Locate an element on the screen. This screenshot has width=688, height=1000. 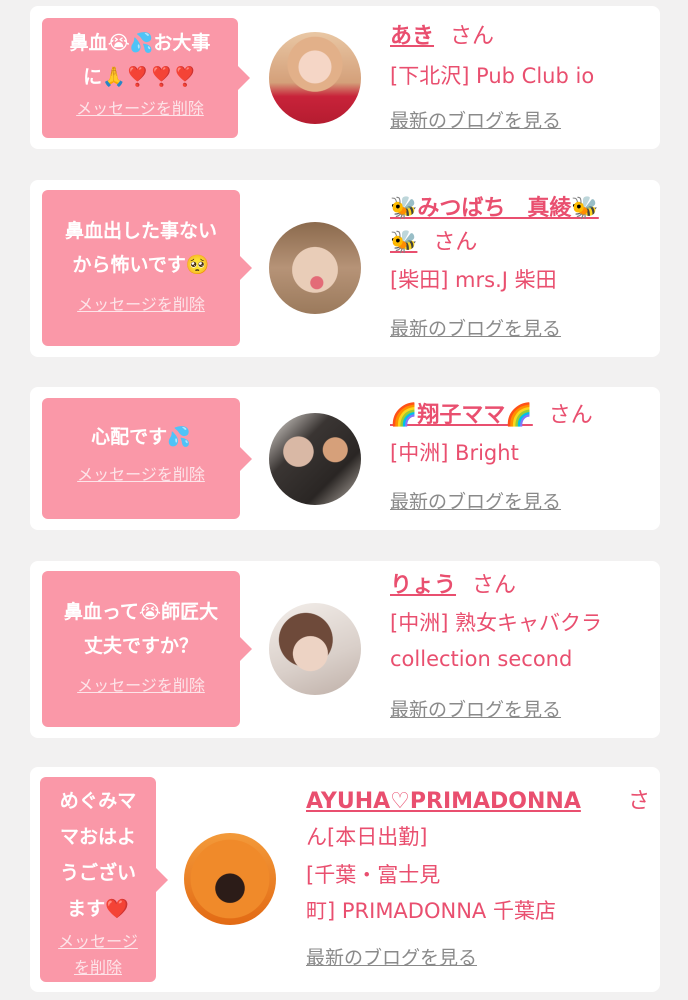
shop-line: ん[本日出勤] is located at coordinates (478, 837).